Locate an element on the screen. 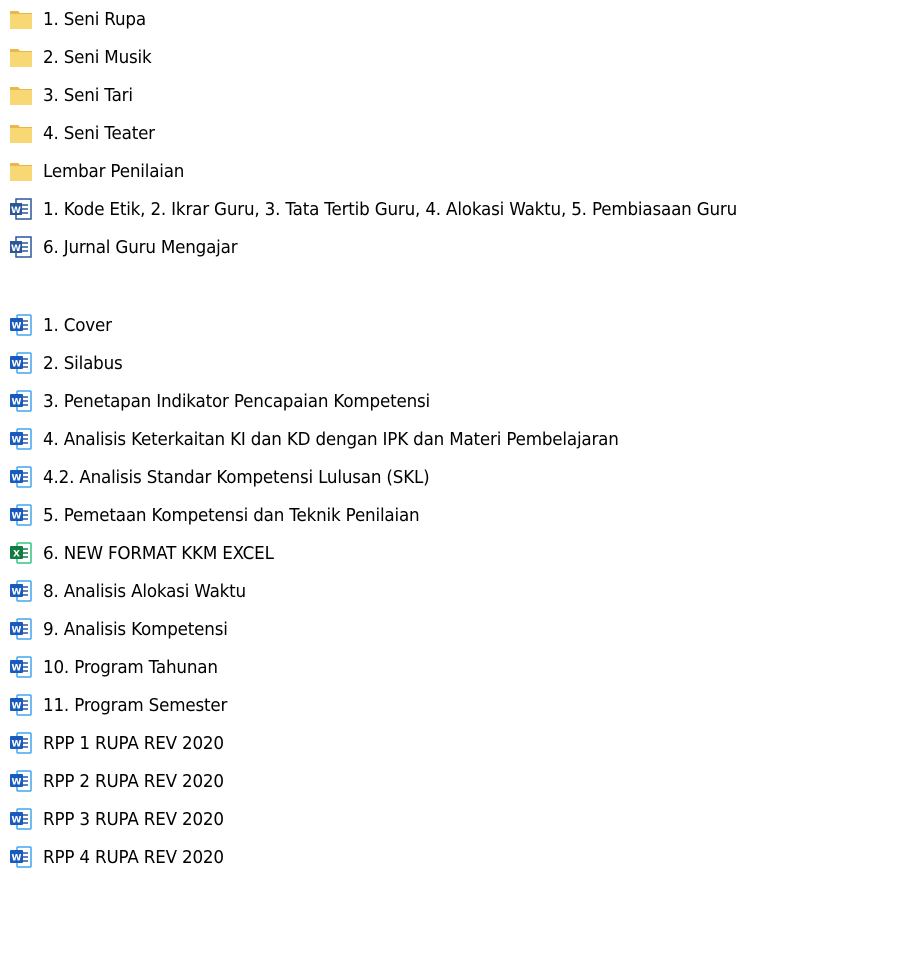 Image resolution: width=918 pixels, height=957 pixels. file-label: 6. NEW FORMAT KKM EXCEL is located at coordinates (158, 553).